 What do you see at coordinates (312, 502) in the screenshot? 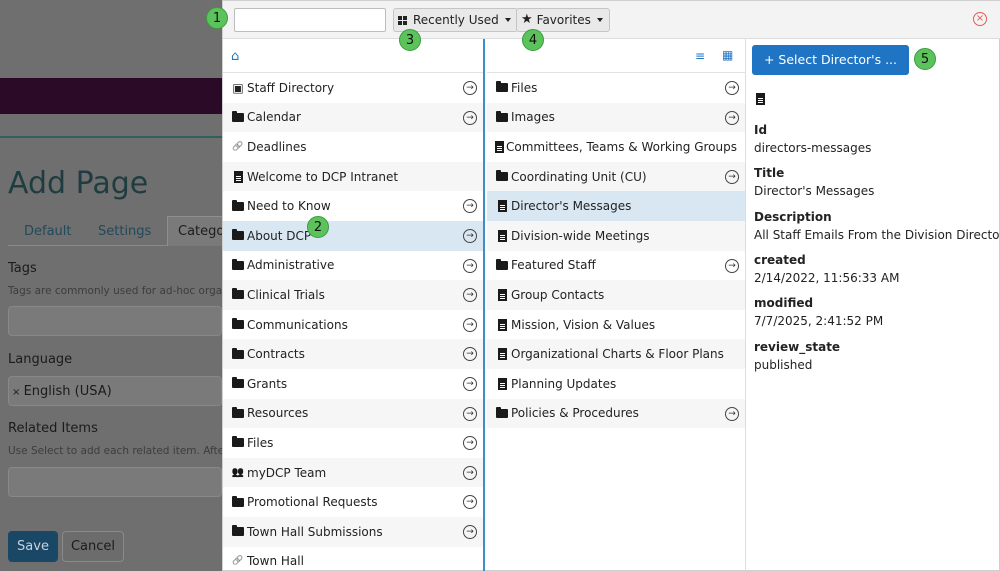
I see `list-item-label: Promotional Requests` at bounding box center [312, 502].